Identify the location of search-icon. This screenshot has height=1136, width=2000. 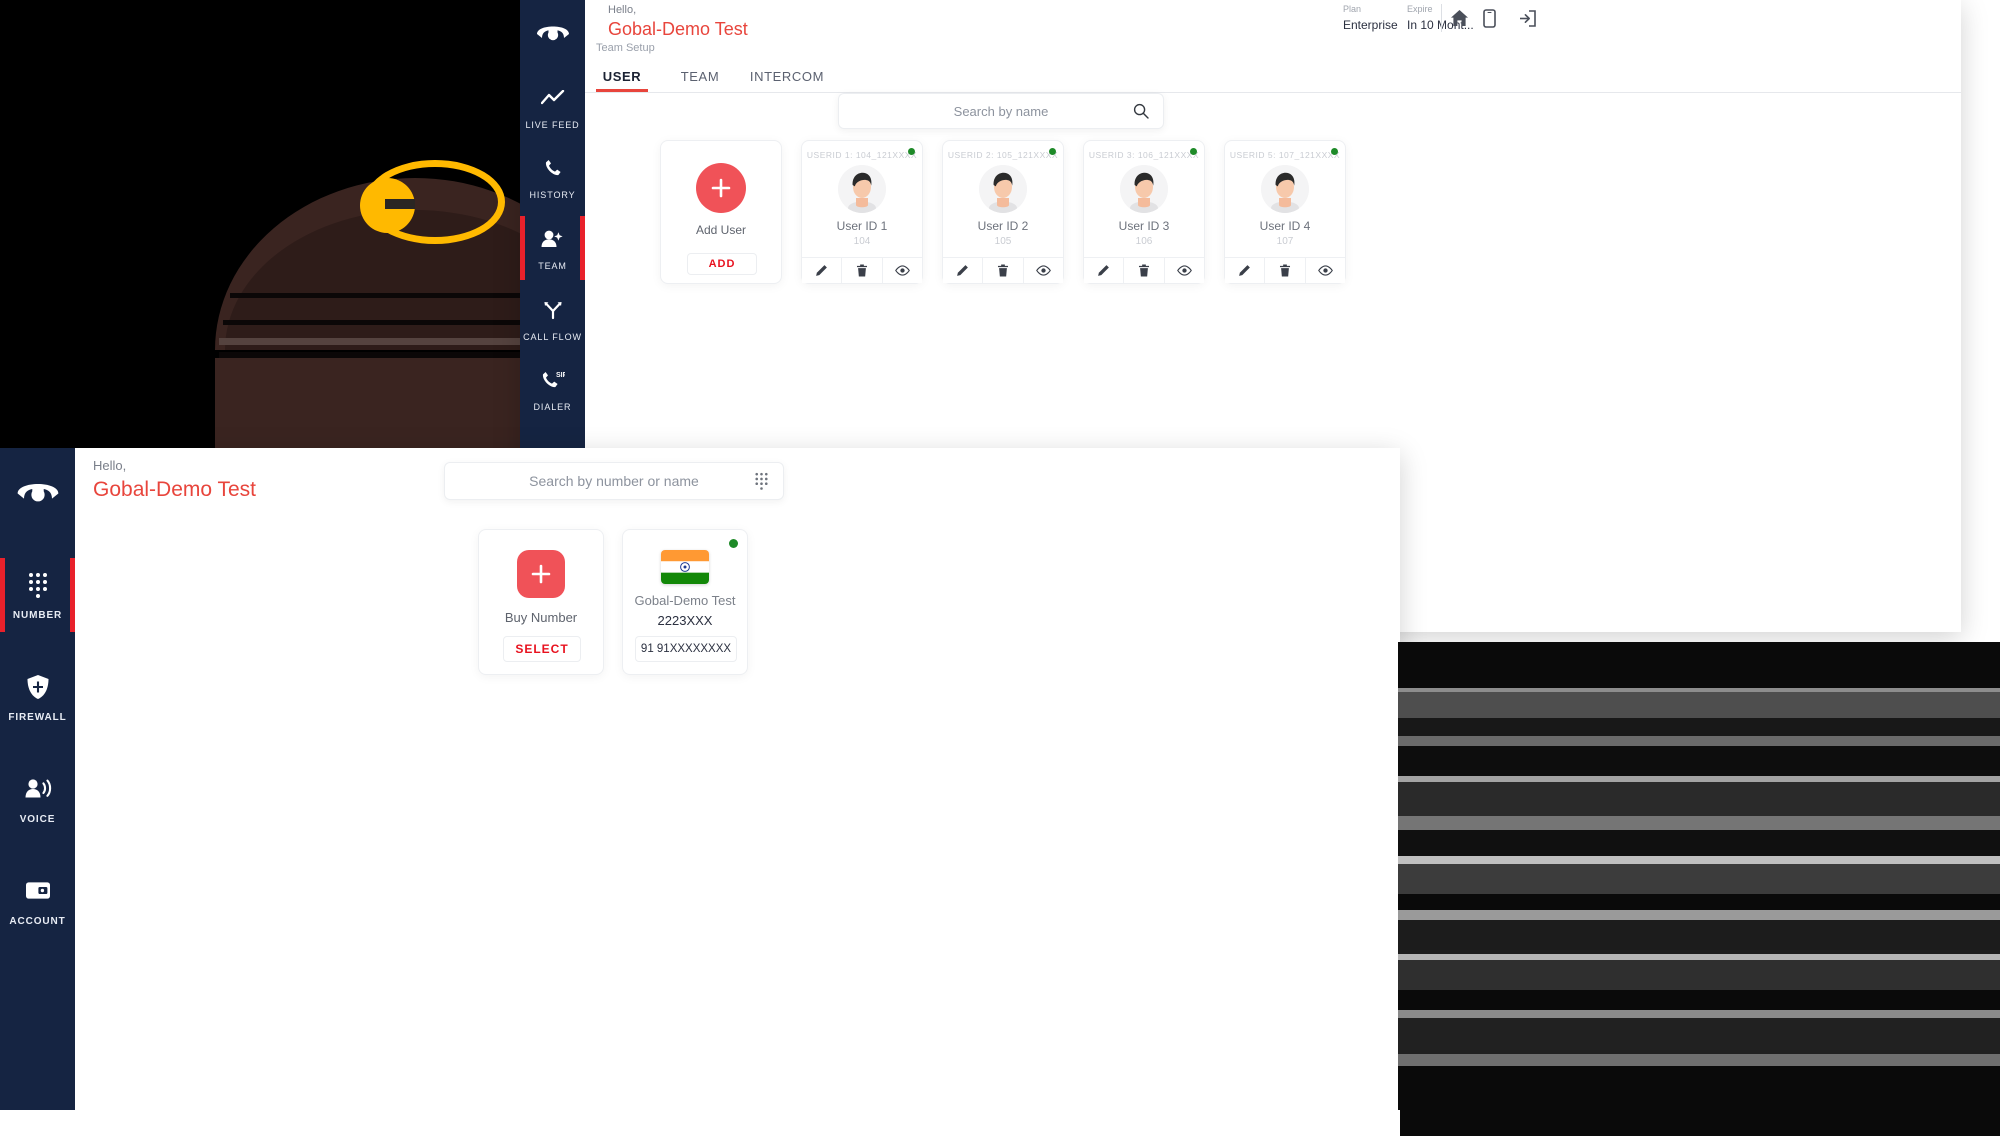
(1141, 111).